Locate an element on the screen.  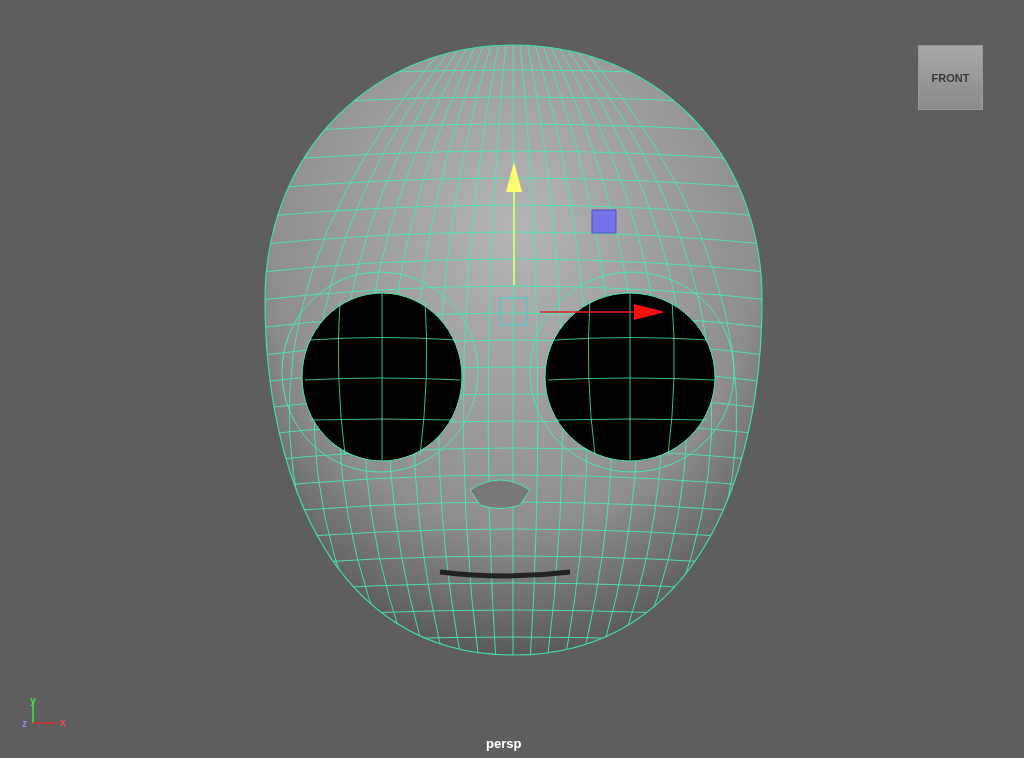
view-cube: FRONT is located at coordinates (950, 77).